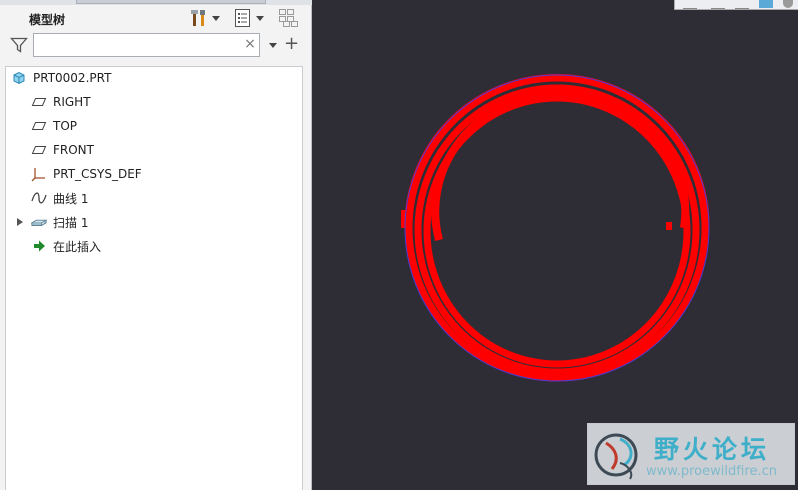  Describe the element at coordinates (73, 150) in the screenshot. I see `tree-item-label: FRONT` at that location.